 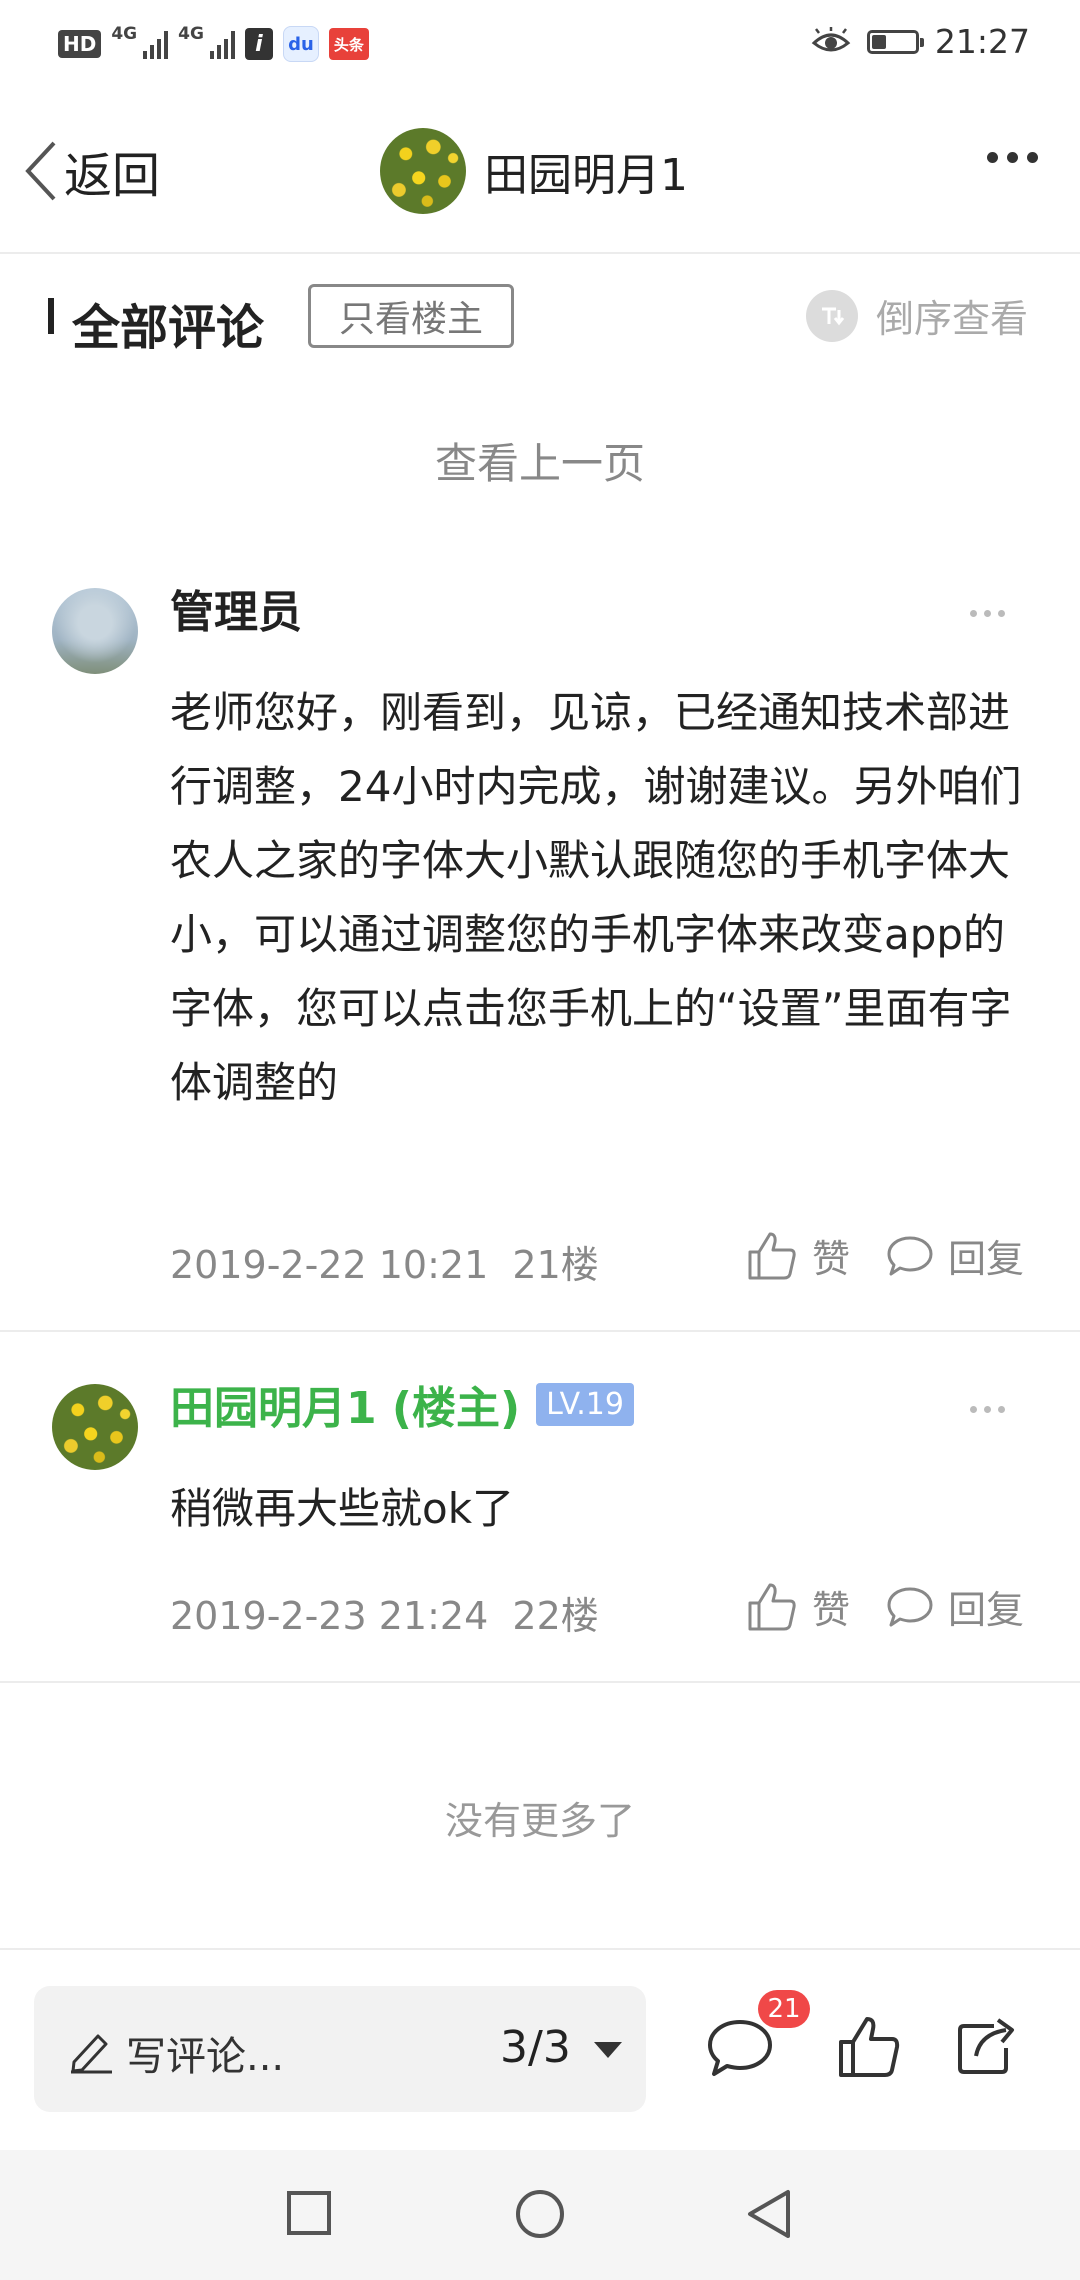 What do you see at coordinates (740, 2048) in the screenshot?
I see `comments-icon` at bounding box center [740, 2048].